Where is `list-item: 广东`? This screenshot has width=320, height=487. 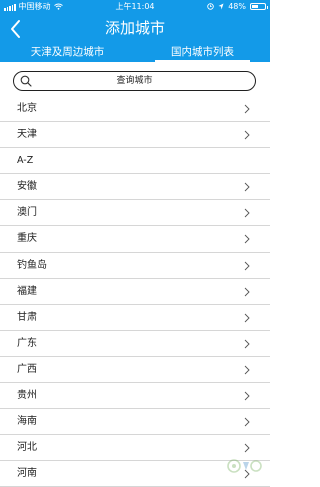 list-item: 广东 is located at coordinates (135, 344).